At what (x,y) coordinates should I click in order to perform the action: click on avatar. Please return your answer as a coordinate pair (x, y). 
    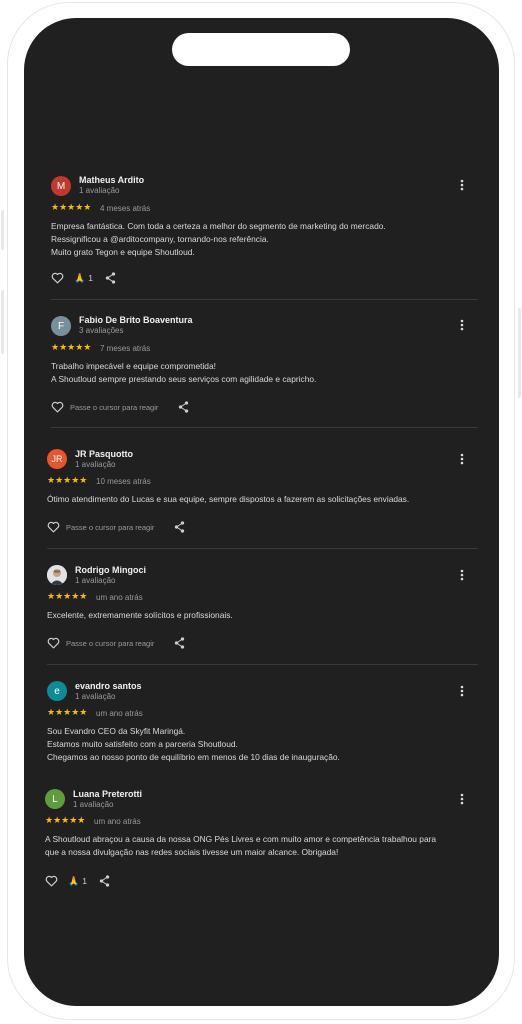
    Looking at the image, I should click on (57, 575).